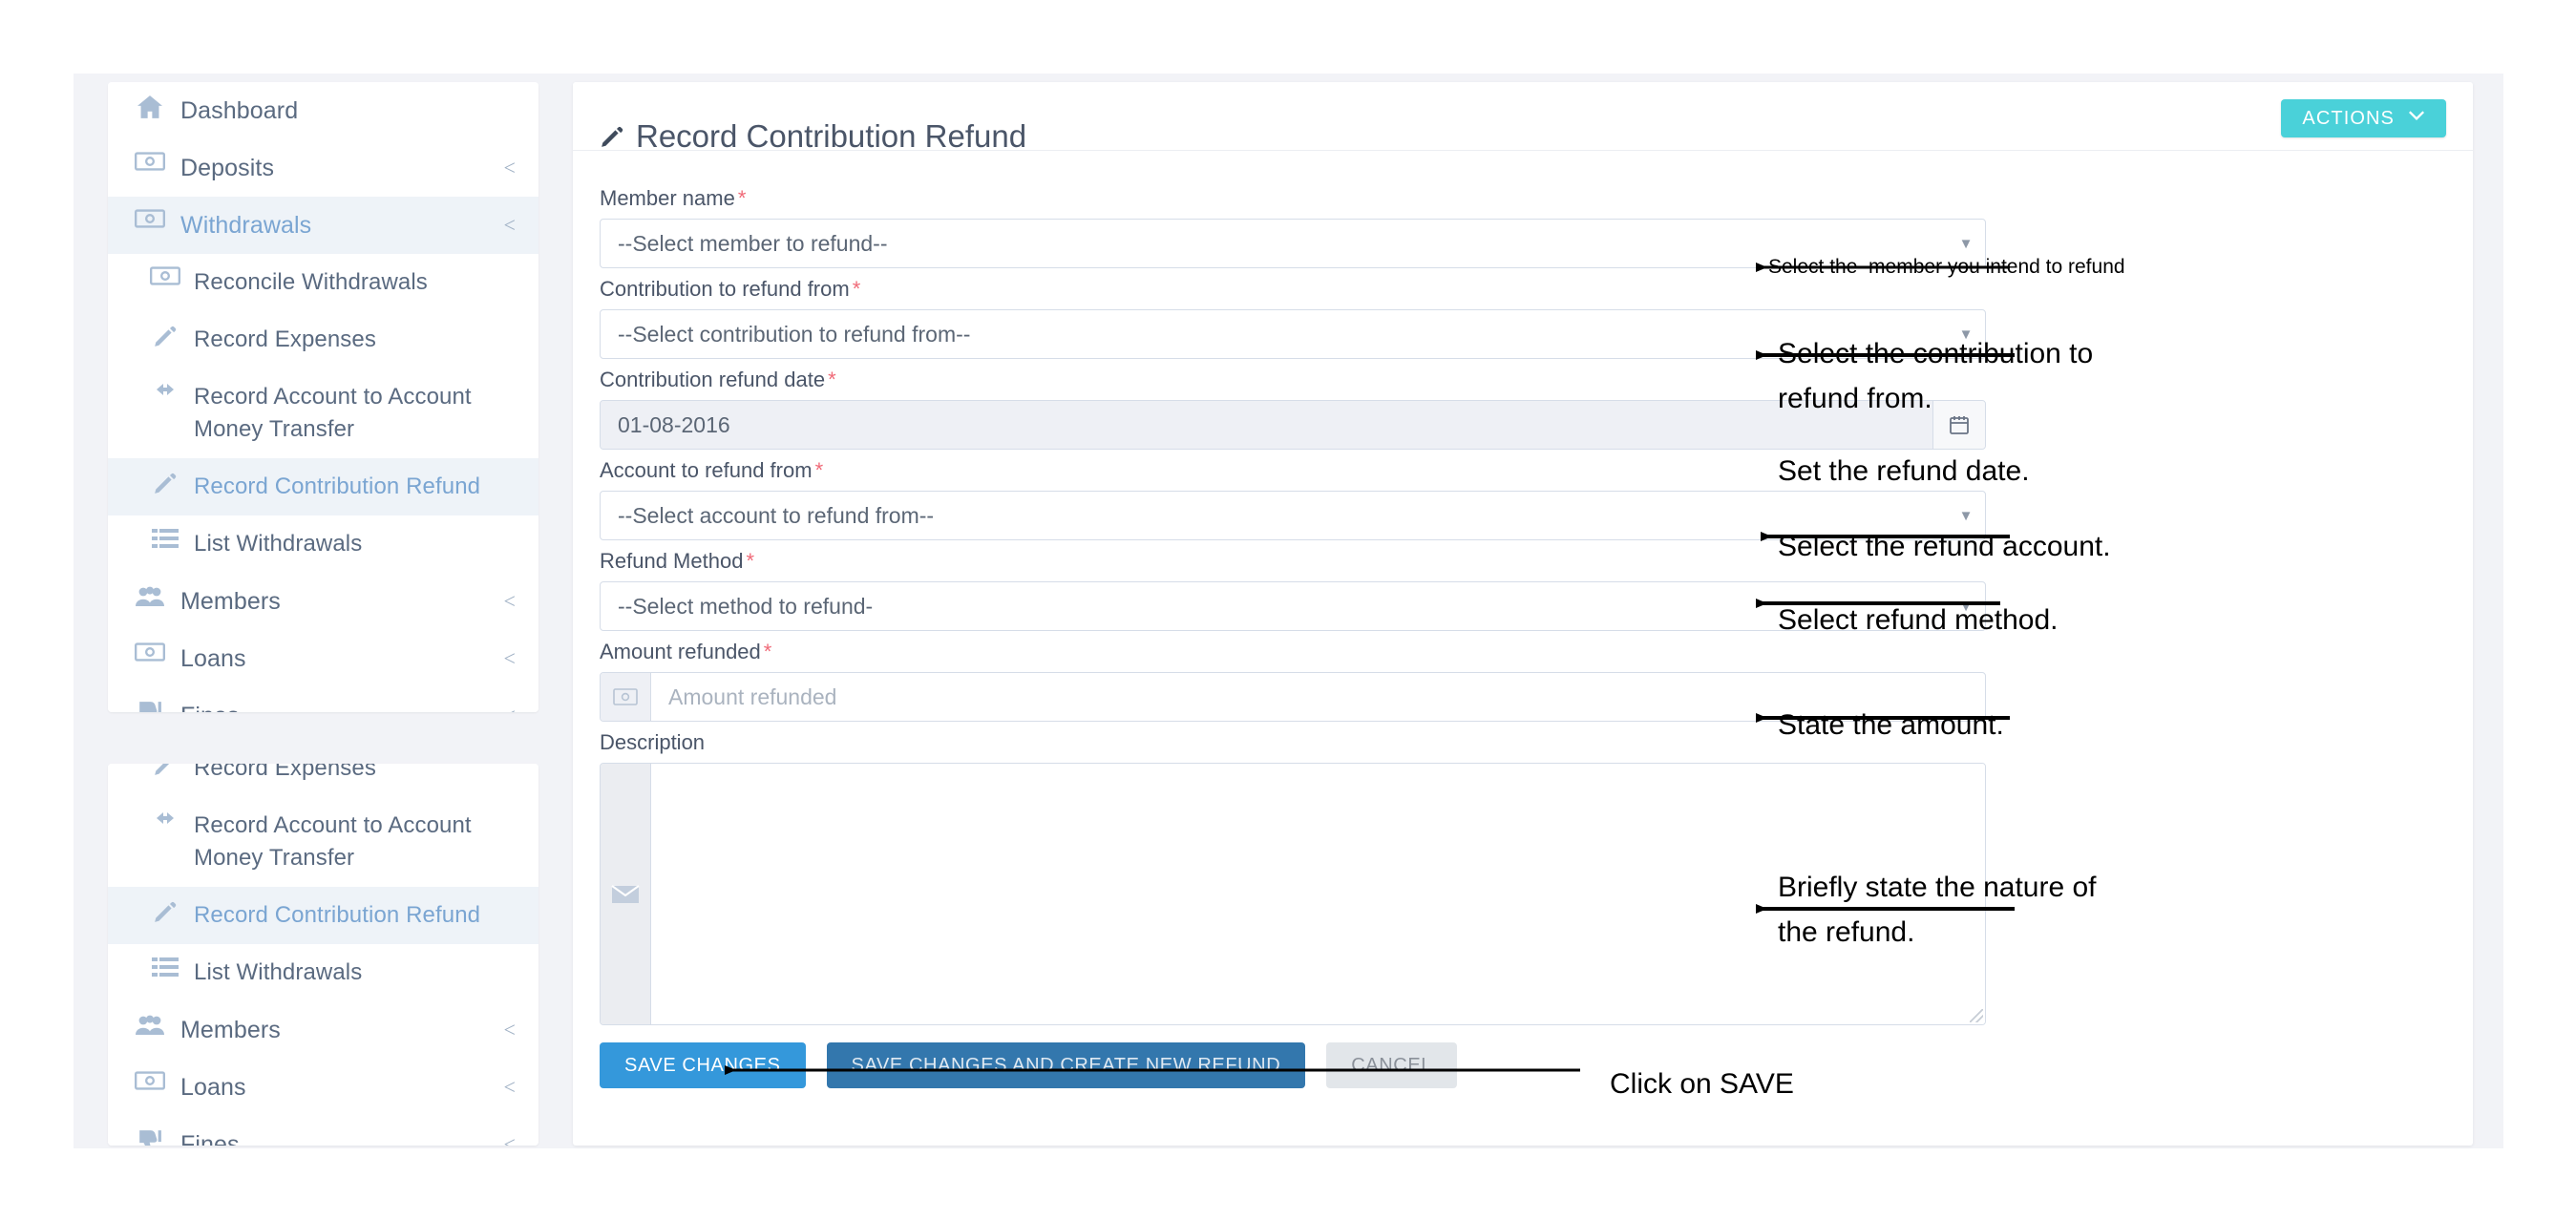  I want to click on card-header: Record Contribution Refund ACTIONS, so click(1523, 118).